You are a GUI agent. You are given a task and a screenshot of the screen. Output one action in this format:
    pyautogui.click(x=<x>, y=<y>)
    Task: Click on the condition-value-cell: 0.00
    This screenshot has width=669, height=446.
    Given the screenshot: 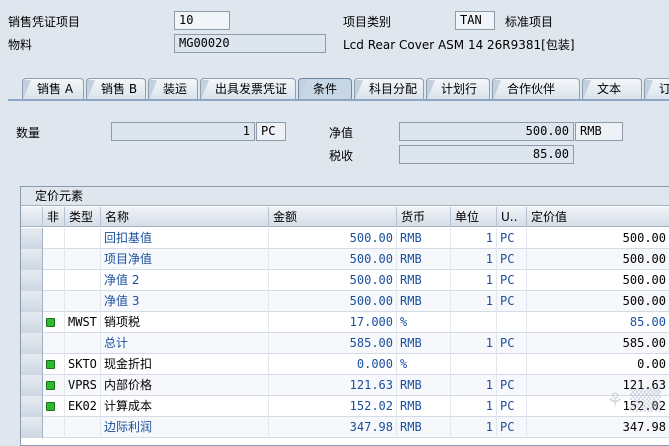 What is the action you would take?
    pyautogui.click(x=598, y=364)
    